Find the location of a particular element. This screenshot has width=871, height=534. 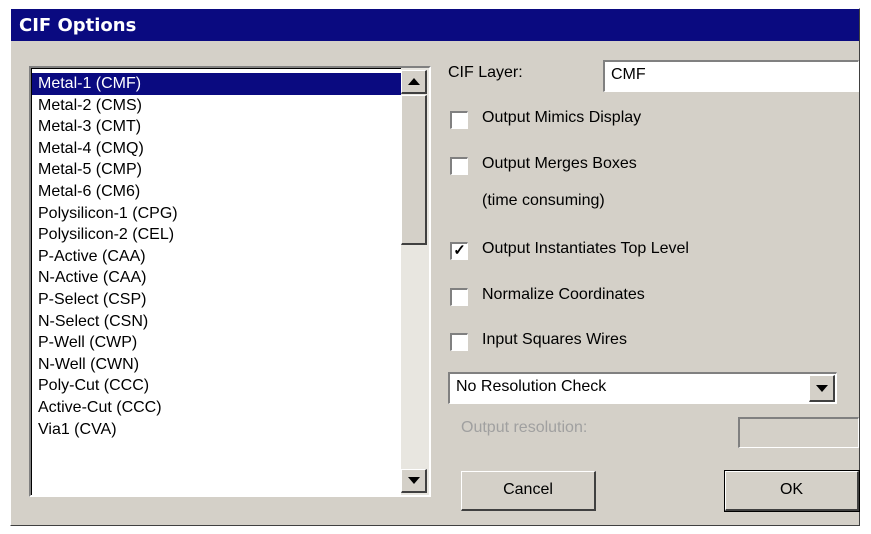

dialog-title: CIF Options is located at coordinates (78, 25).